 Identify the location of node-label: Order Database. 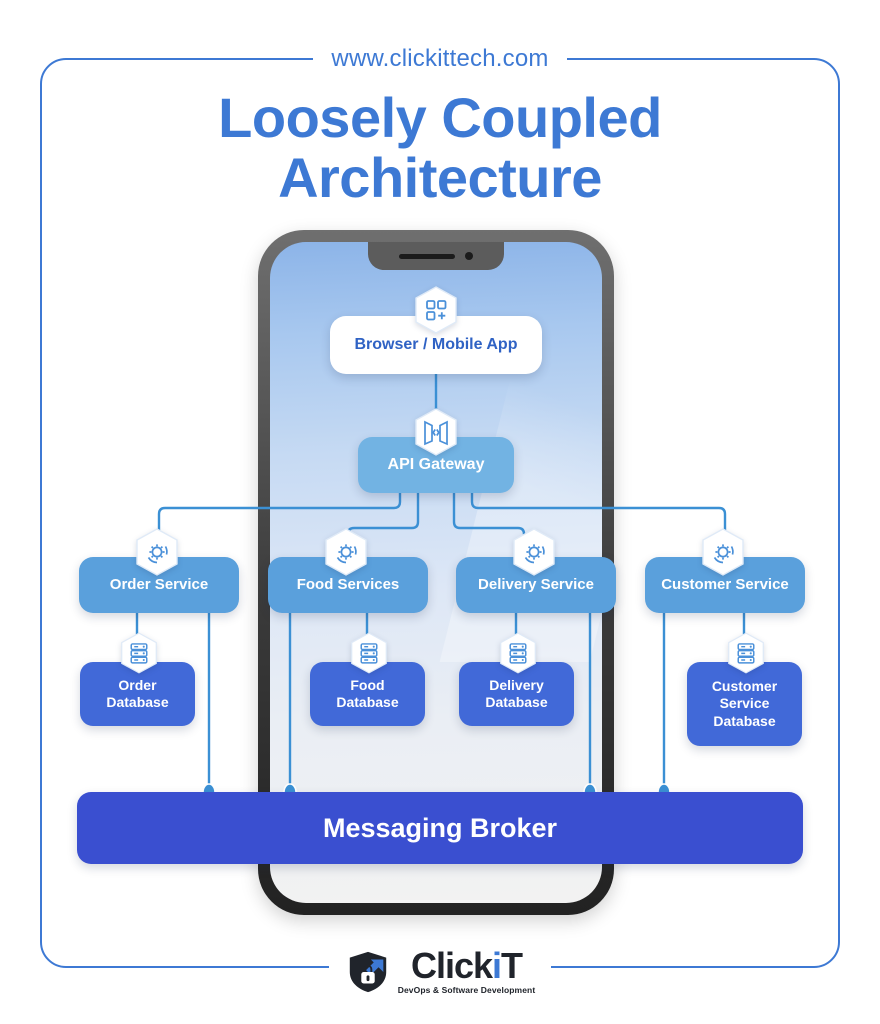
(137, 694).